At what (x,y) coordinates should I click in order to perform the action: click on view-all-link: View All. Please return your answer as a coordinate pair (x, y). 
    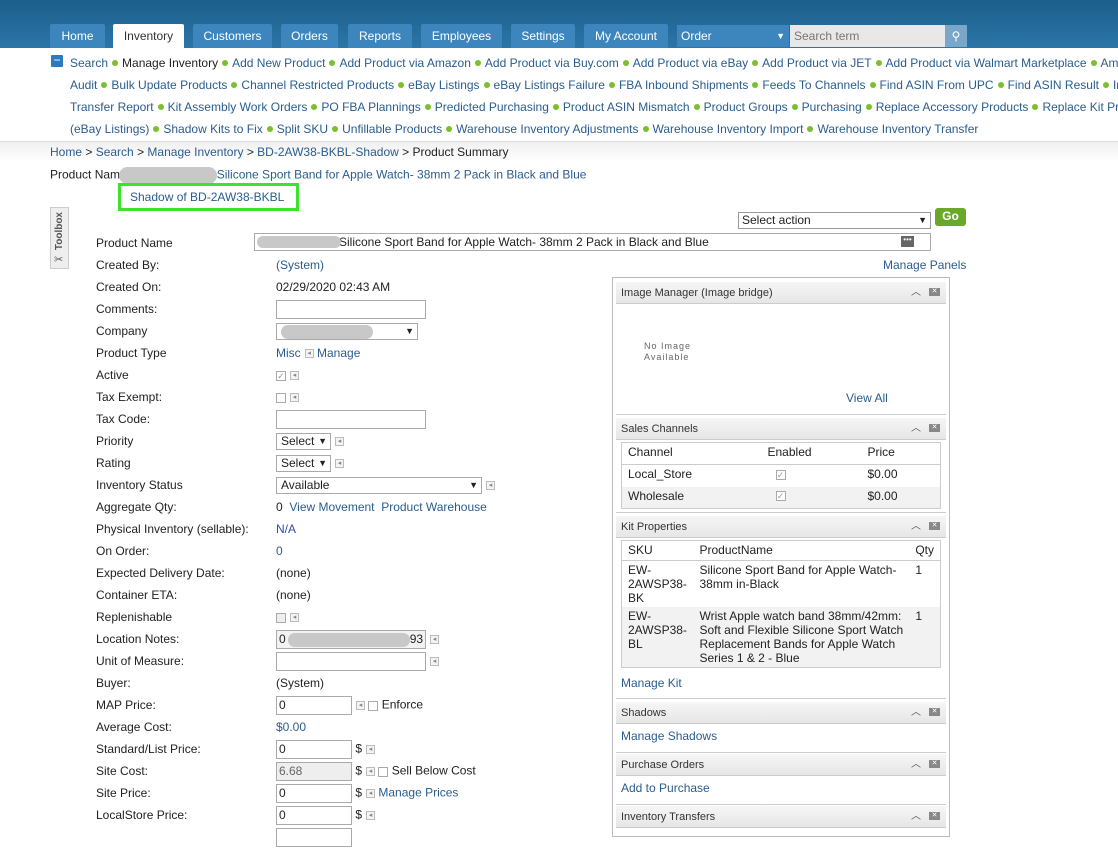
    Looking at the image, I should click on (867, 398).